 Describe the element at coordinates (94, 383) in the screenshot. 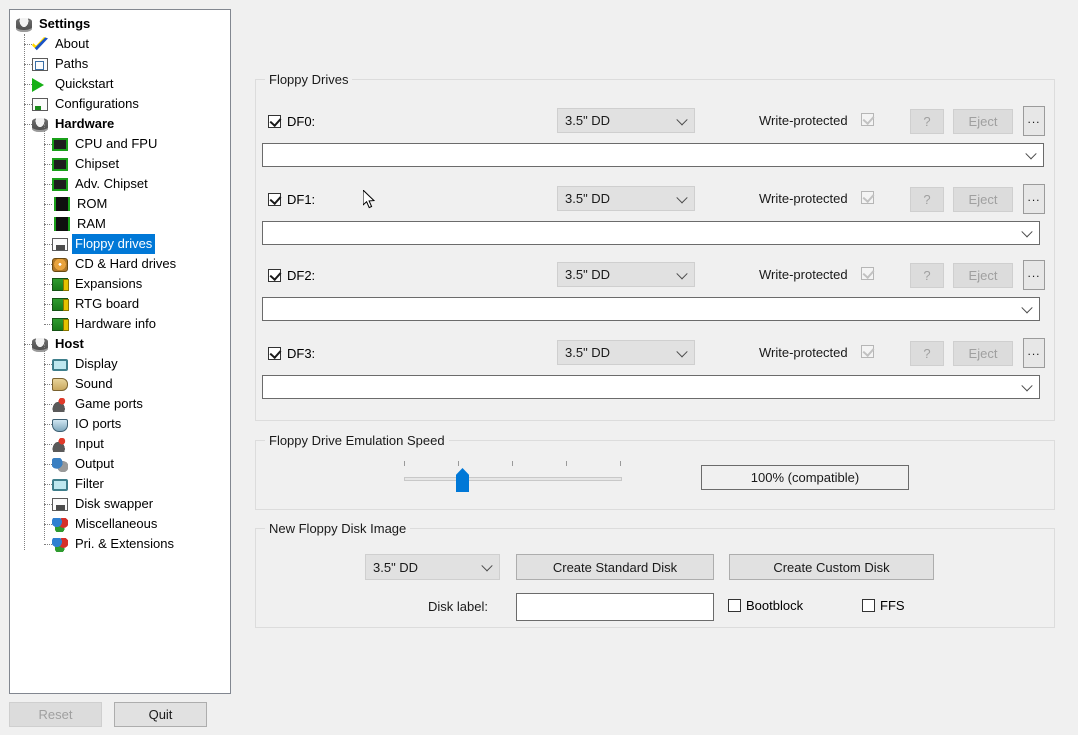

I see `sidebar-item-label: Sound` at that location.